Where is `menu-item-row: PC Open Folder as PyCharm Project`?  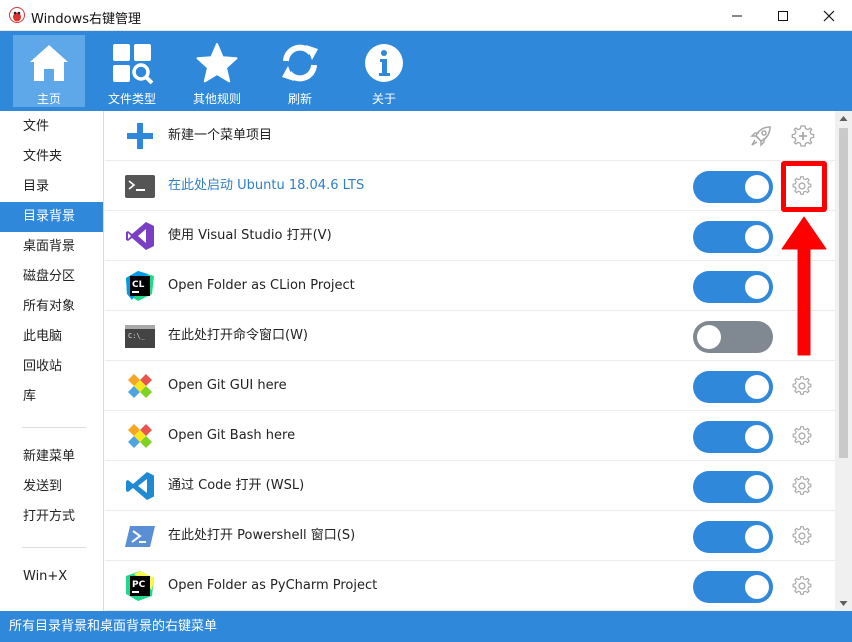
menu-item-row: PC Open Folder as PyCharm Project is located at coordinates (470, 586).